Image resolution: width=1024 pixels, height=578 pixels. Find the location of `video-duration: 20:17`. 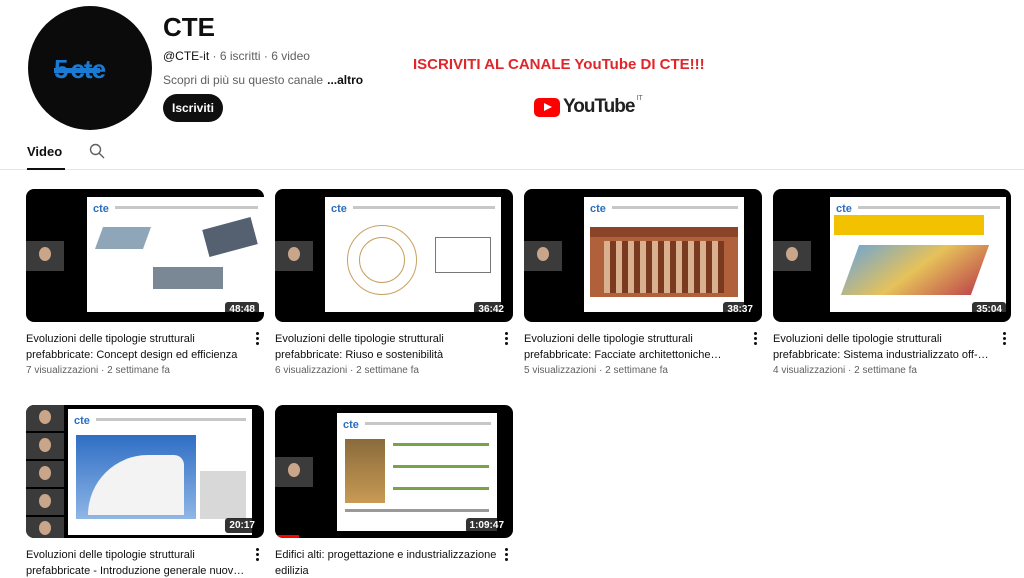

video-duration: 20:17 is located at coordinates (242, 525).